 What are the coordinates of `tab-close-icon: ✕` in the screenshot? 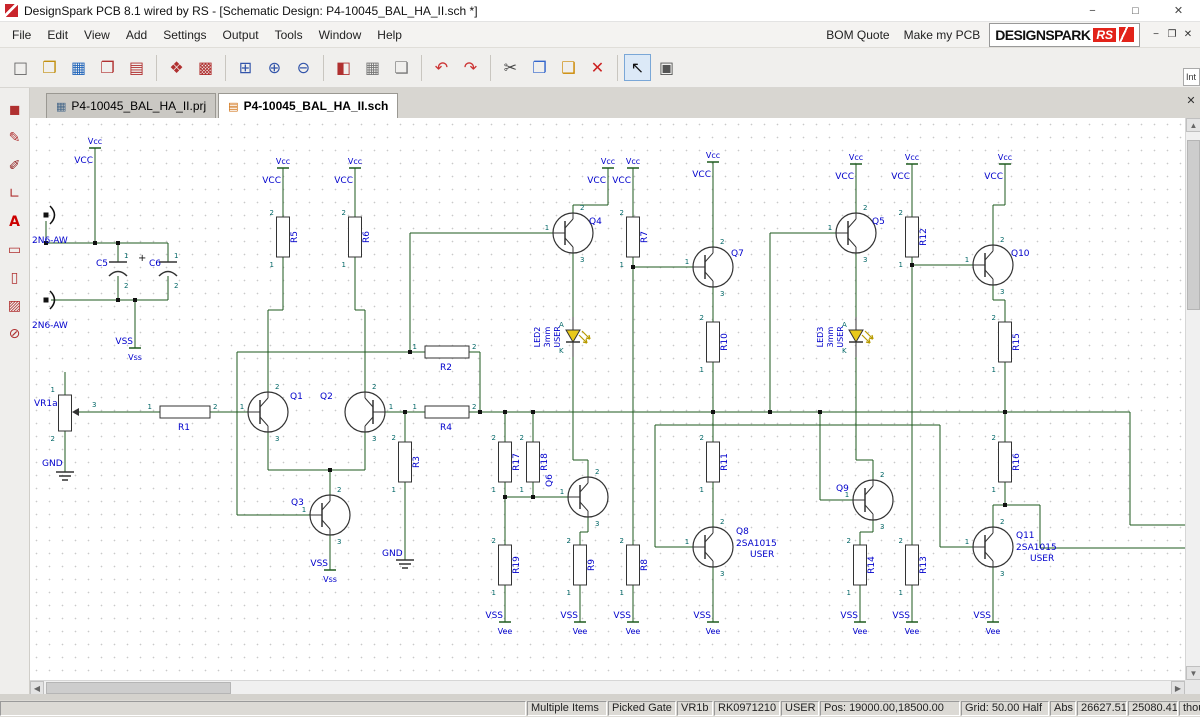 It's located at (1191, 100).